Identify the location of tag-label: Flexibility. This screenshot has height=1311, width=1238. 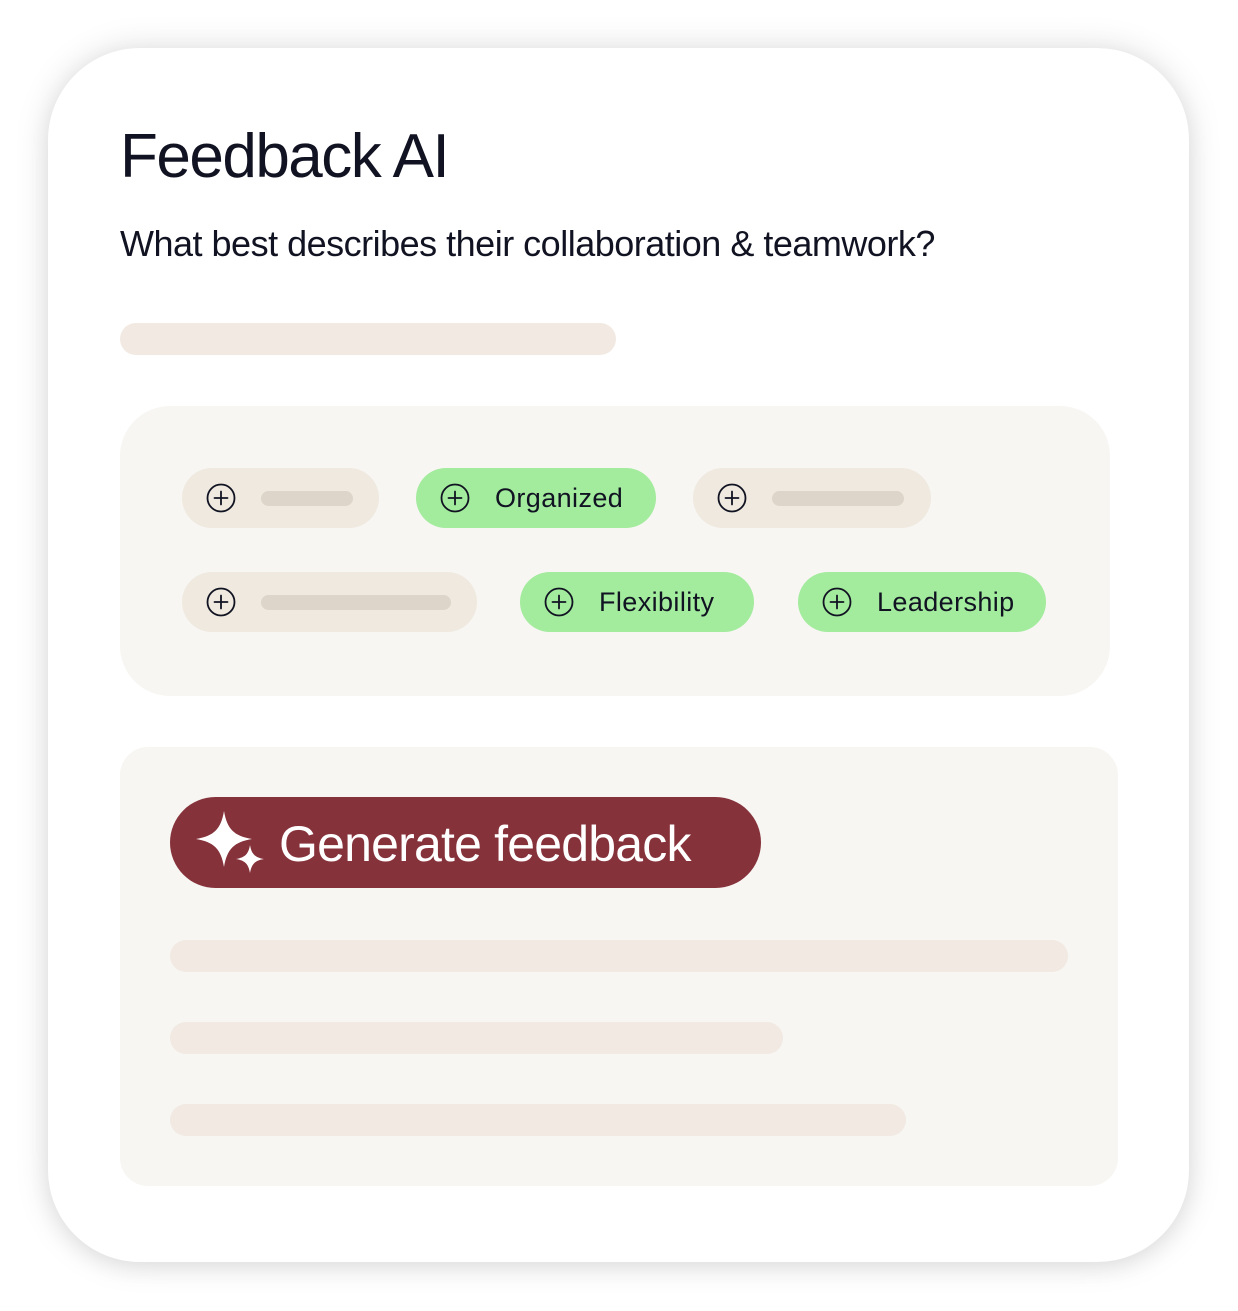
(657, 601).